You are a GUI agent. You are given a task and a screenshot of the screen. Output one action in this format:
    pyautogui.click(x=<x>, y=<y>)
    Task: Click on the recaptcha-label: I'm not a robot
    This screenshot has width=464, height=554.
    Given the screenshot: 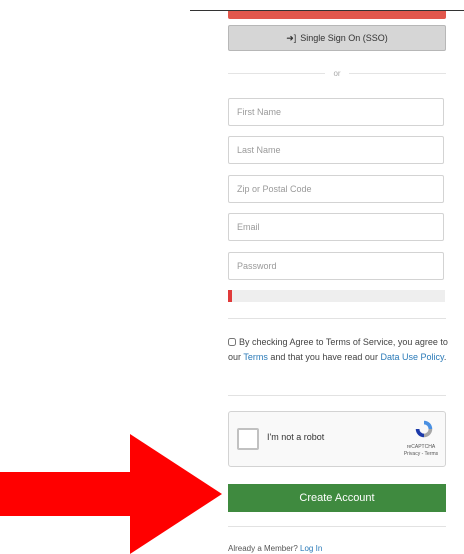 What is the action you would take?
    pyautogui.click(x=296, y=437)
    